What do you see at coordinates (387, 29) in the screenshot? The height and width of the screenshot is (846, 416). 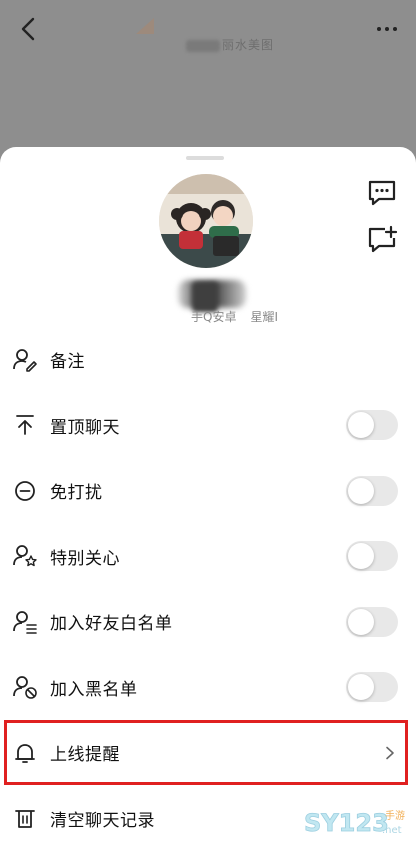 I see `more-options-icon` at bounding box center [387, 29].